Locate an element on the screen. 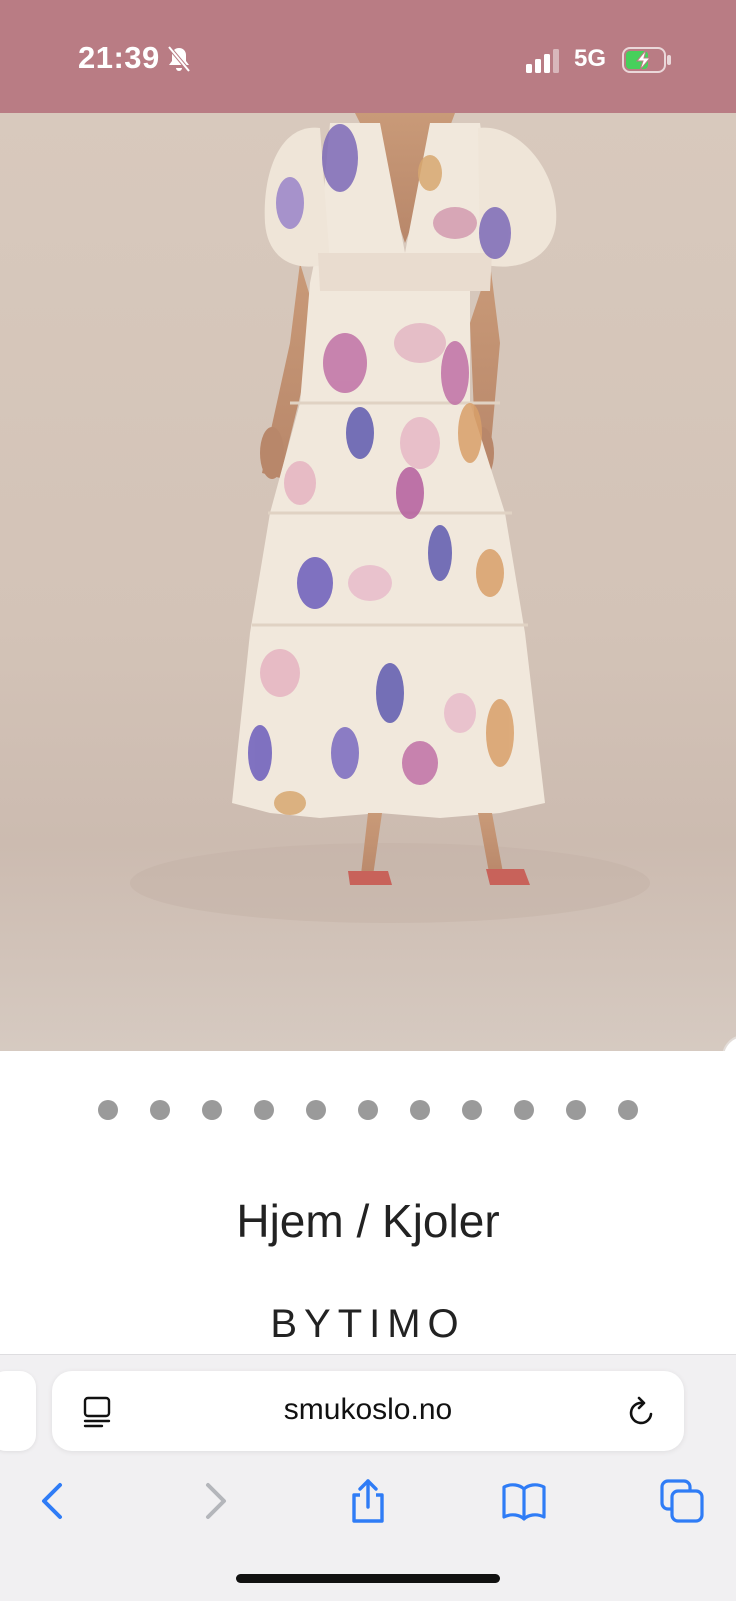 The image size is (736, 1601). breadcrumb: Hjem / Kjoler is located at coordinates (368, 1221).